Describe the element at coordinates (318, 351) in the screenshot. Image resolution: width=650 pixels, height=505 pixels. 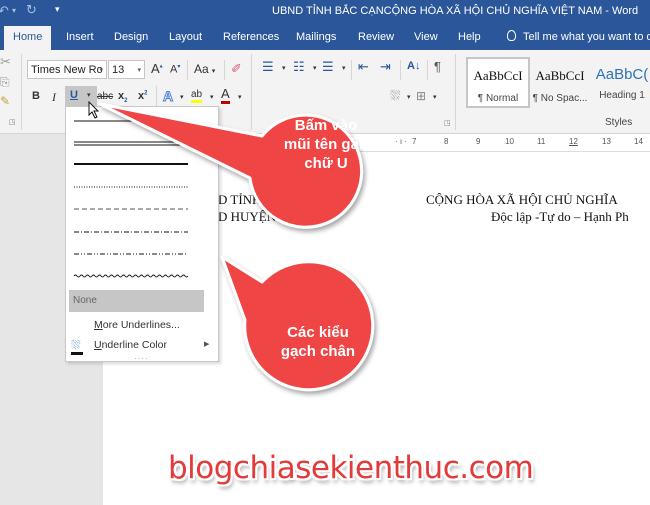
I see `callout-line: gạch chân` at that location.